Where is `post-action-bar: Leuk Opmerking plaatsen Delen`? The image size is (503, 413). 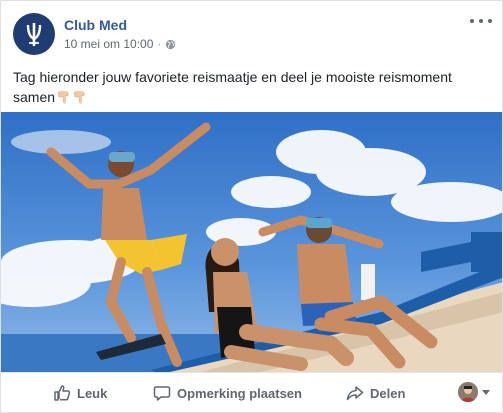
post-action-bar: Leuk Opmerking plaatsen Delen is located at coordinates (251, 392).